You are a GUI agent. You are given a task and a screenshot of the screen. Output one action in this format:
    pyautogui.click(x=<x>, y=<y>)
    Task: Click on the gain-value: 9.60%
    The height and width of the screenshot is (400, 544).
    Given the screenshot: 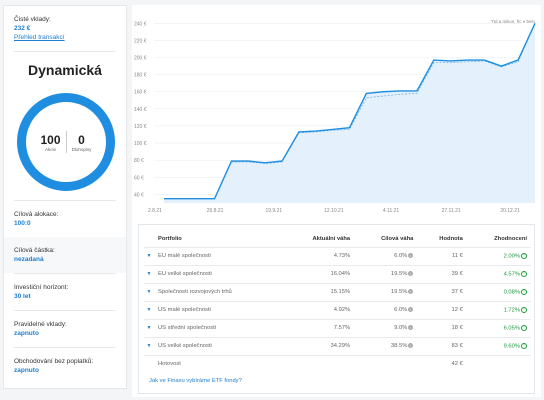 What is the action you would take?
    pyautogui.click(x=511, y=346)
    